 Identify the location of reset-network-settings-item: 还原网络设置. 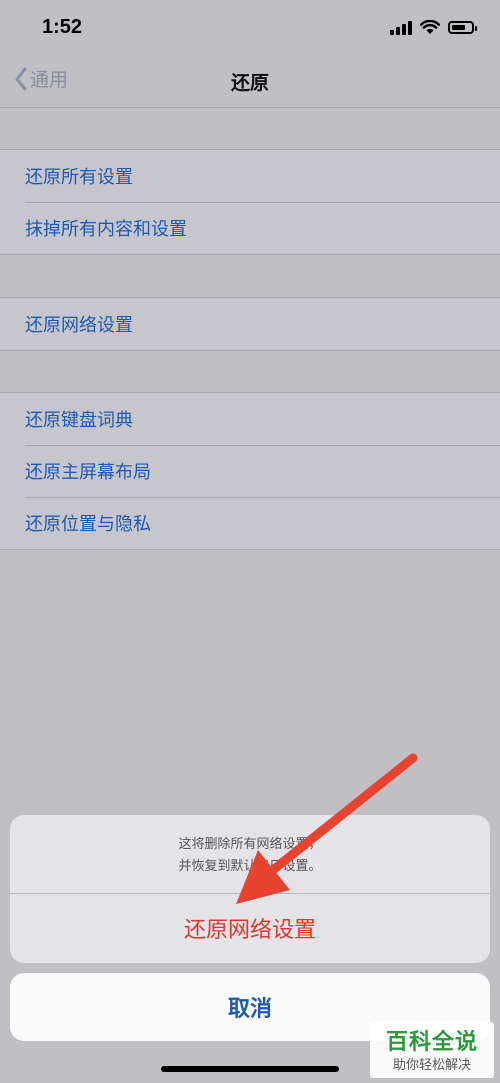
(250, 324).